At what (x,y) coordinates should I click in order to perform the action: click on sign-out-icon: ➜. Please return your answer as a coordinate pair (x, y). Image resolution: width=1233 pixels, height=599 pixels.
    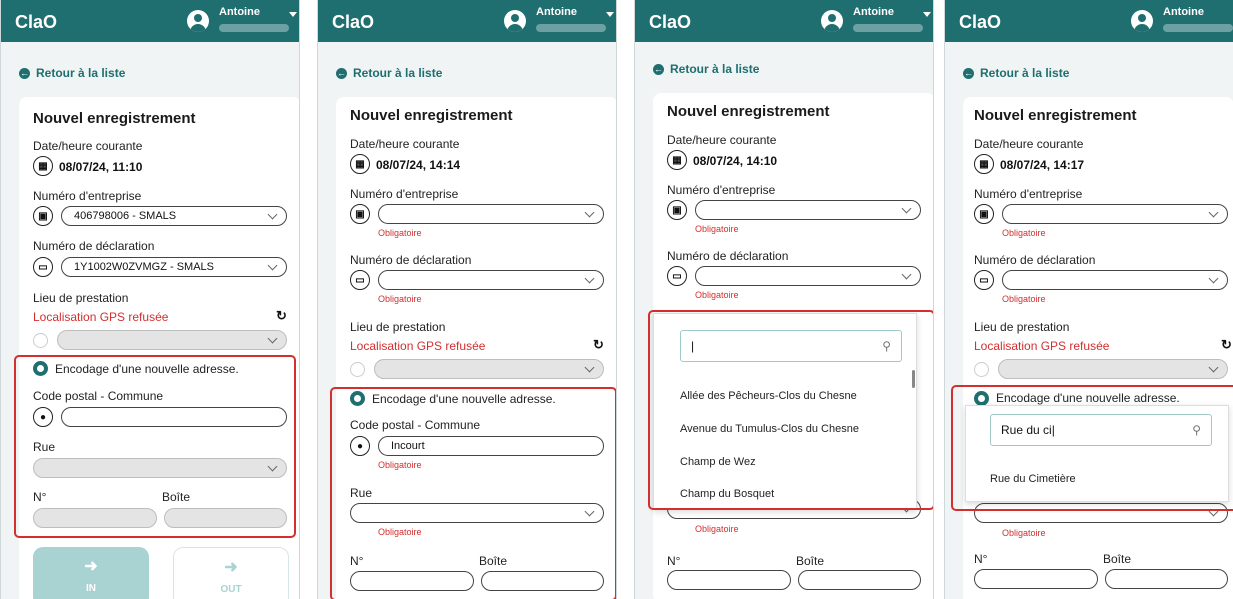
    Looking at the image, I should click on (231, 567).